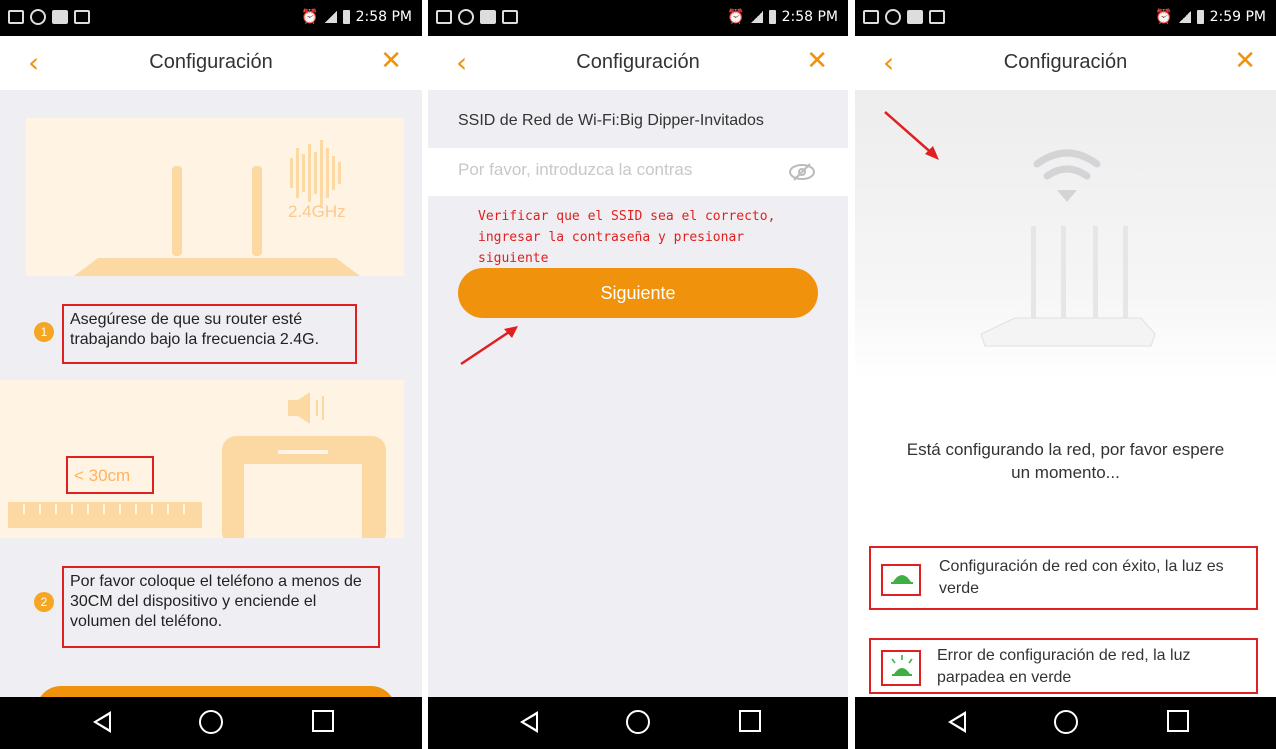 This screenshot has width=1276, height=749. Describe the element at coordinates (217, 208) in the screenshot. I see `router-drawing` at that location.